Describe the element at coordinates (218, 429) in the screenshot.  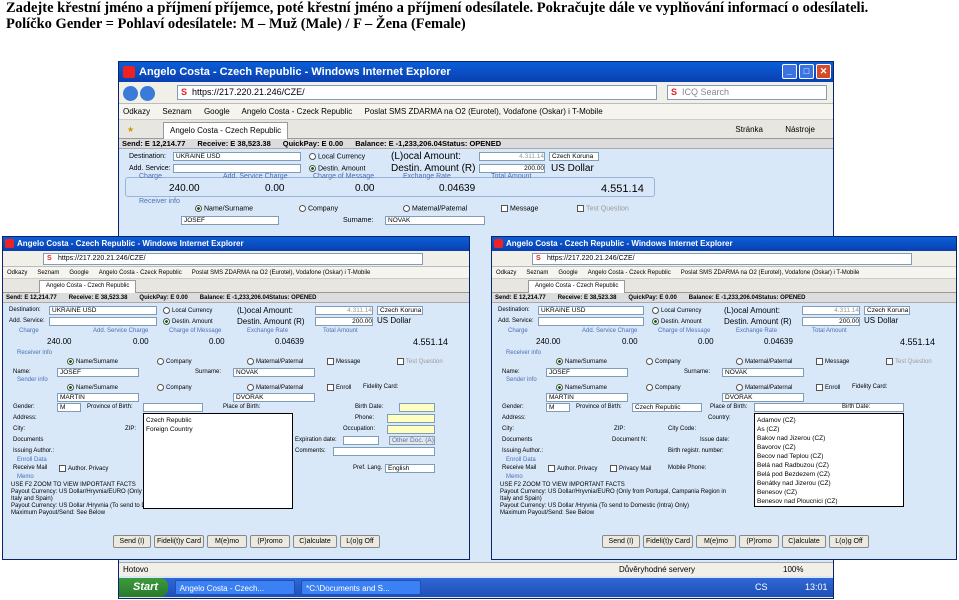
I see `province-option: Foreign Country` at that location.